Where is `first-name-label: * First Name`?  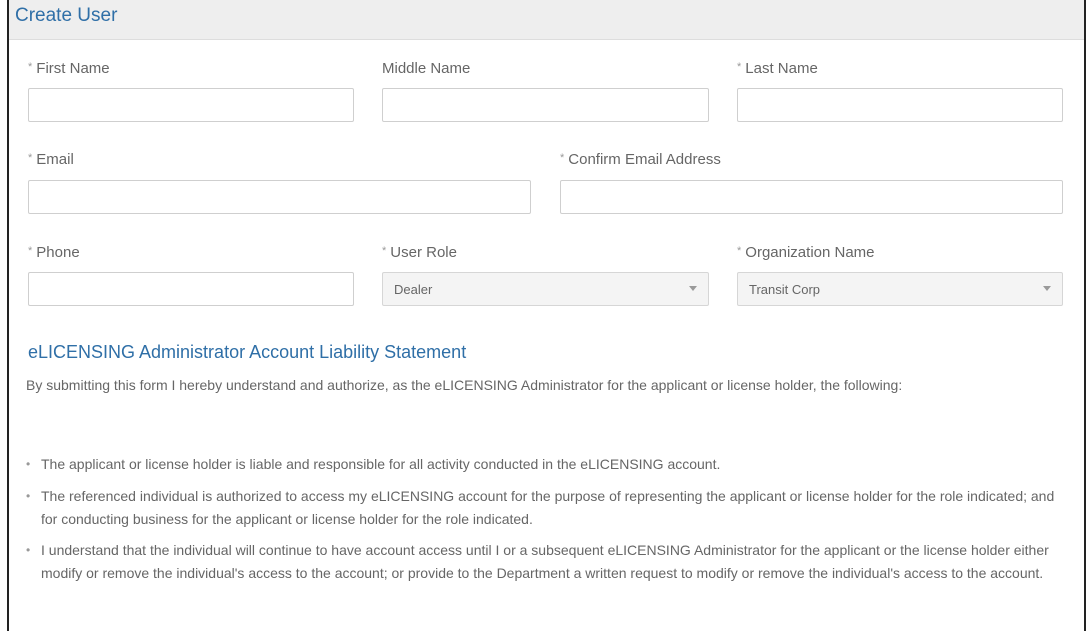 first-name-label: * First Name is located at coordinates (69, 68).